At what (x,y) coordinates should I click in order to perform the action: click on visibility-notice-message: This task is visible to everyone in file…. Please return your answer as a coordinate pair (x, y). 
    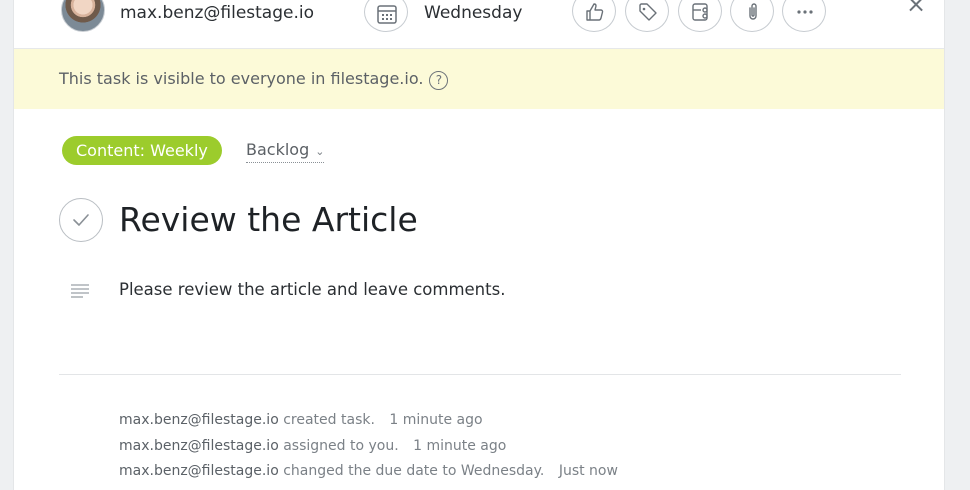
    Looking at the image, I should click on (241, 78).